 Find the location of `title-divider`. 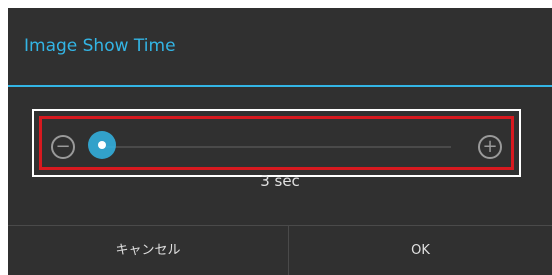

title-divider is located at coordinates (280, 86).